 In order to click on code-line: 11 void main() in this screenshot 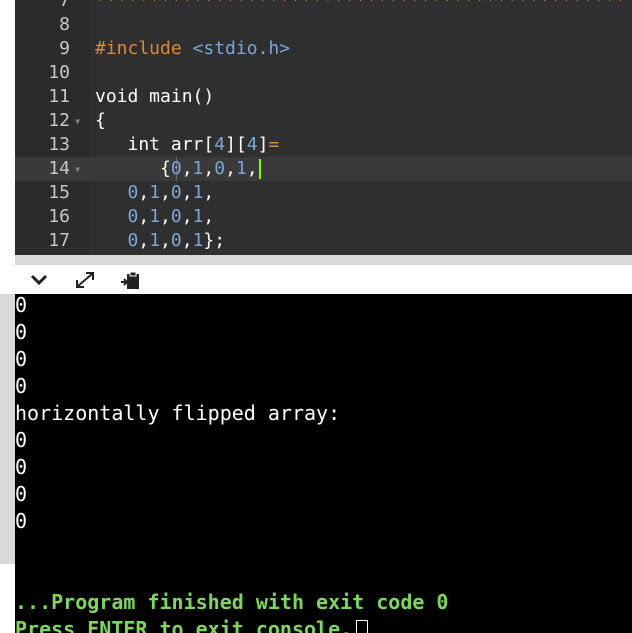, I will do `click(323, 97)`.